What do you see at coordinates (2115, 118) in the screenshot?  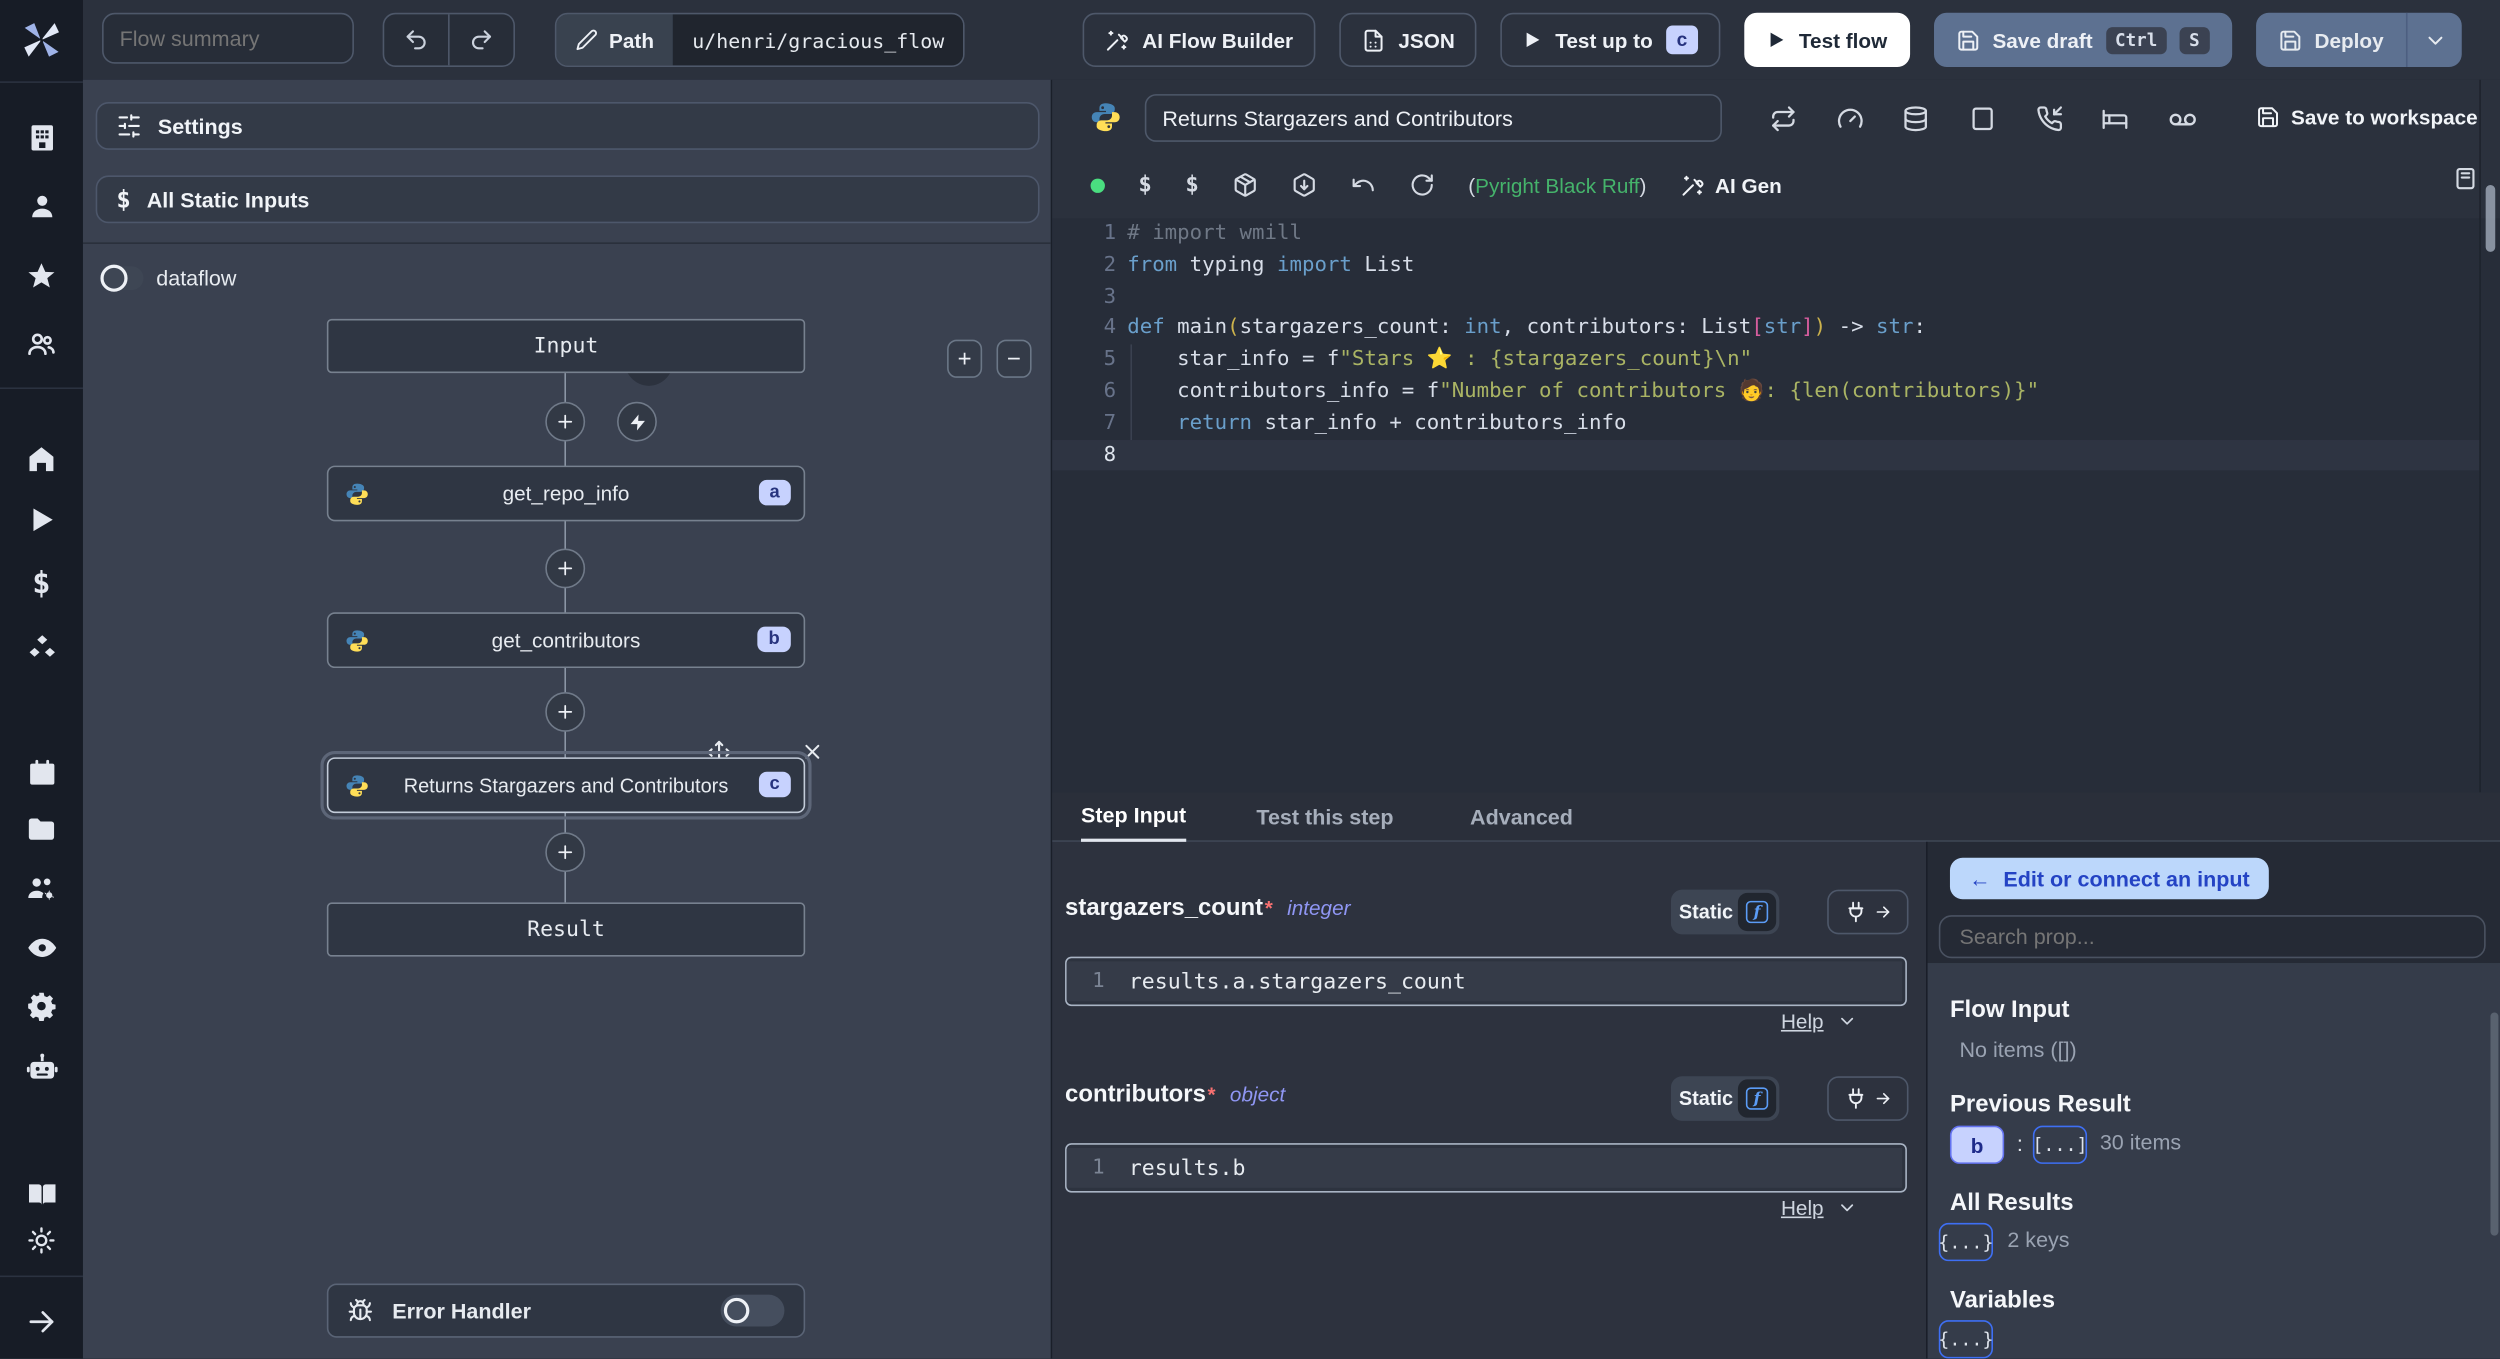 I see `bed-icon` at bounding box center [2115, 118].